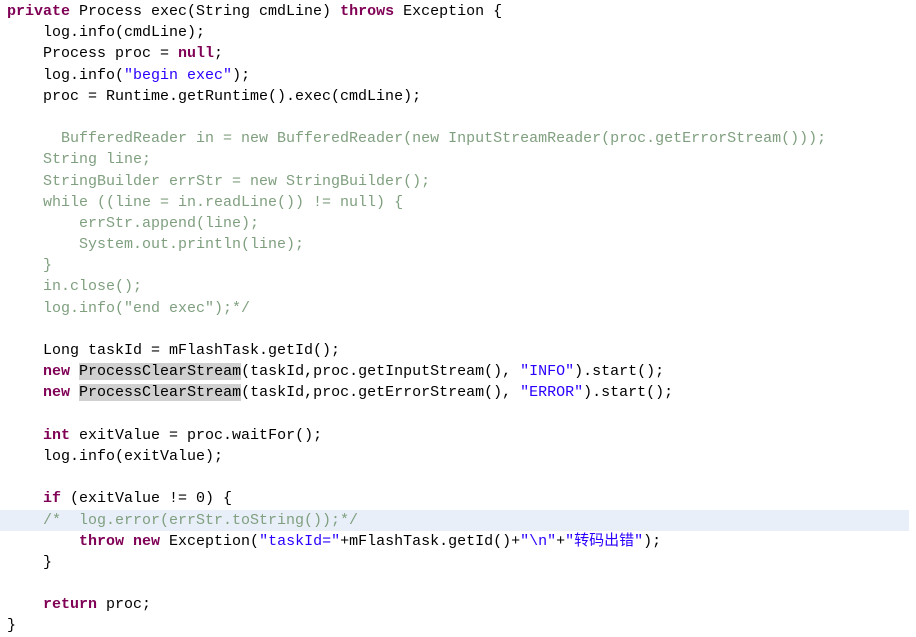  Describe the element at coordinates (115, 456) in the screenshot. I see `code-token: log.info(exitValue);` at that location.